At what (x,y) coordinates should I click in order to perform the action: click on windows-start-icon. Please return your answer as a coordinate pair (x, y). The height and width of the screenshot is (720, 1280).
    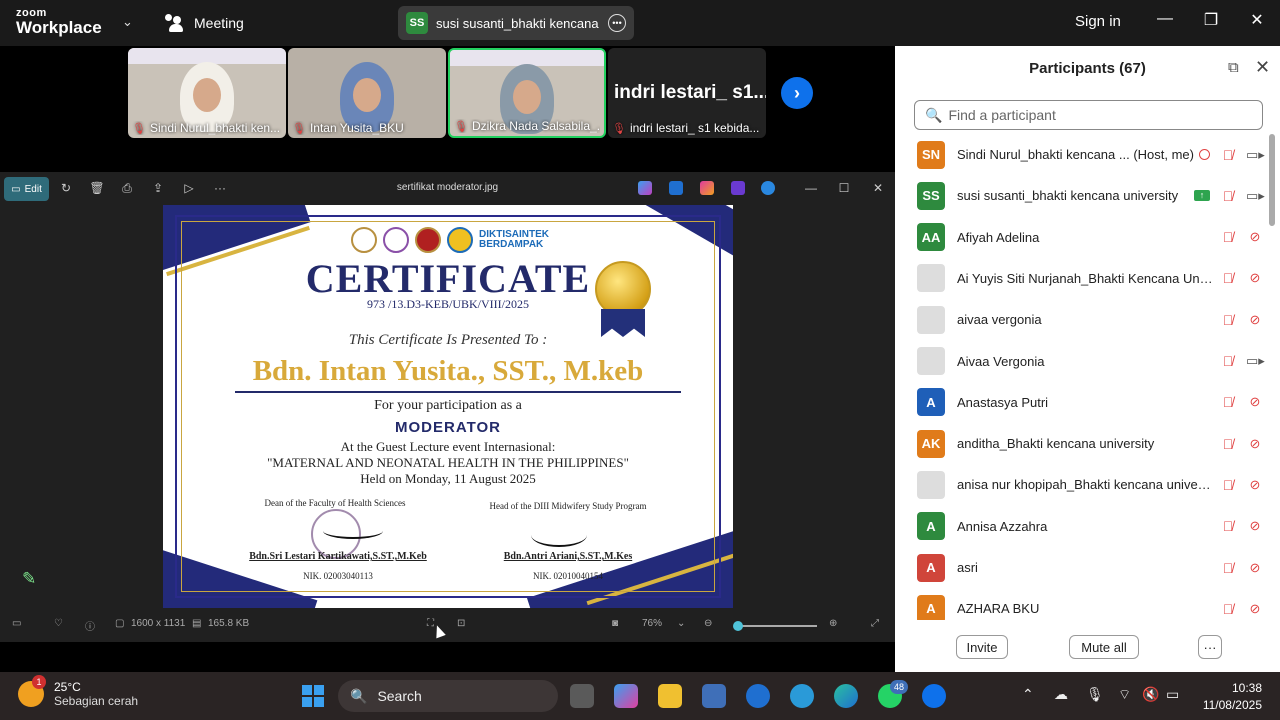
    Looking at the image, I should click on (313, 696).